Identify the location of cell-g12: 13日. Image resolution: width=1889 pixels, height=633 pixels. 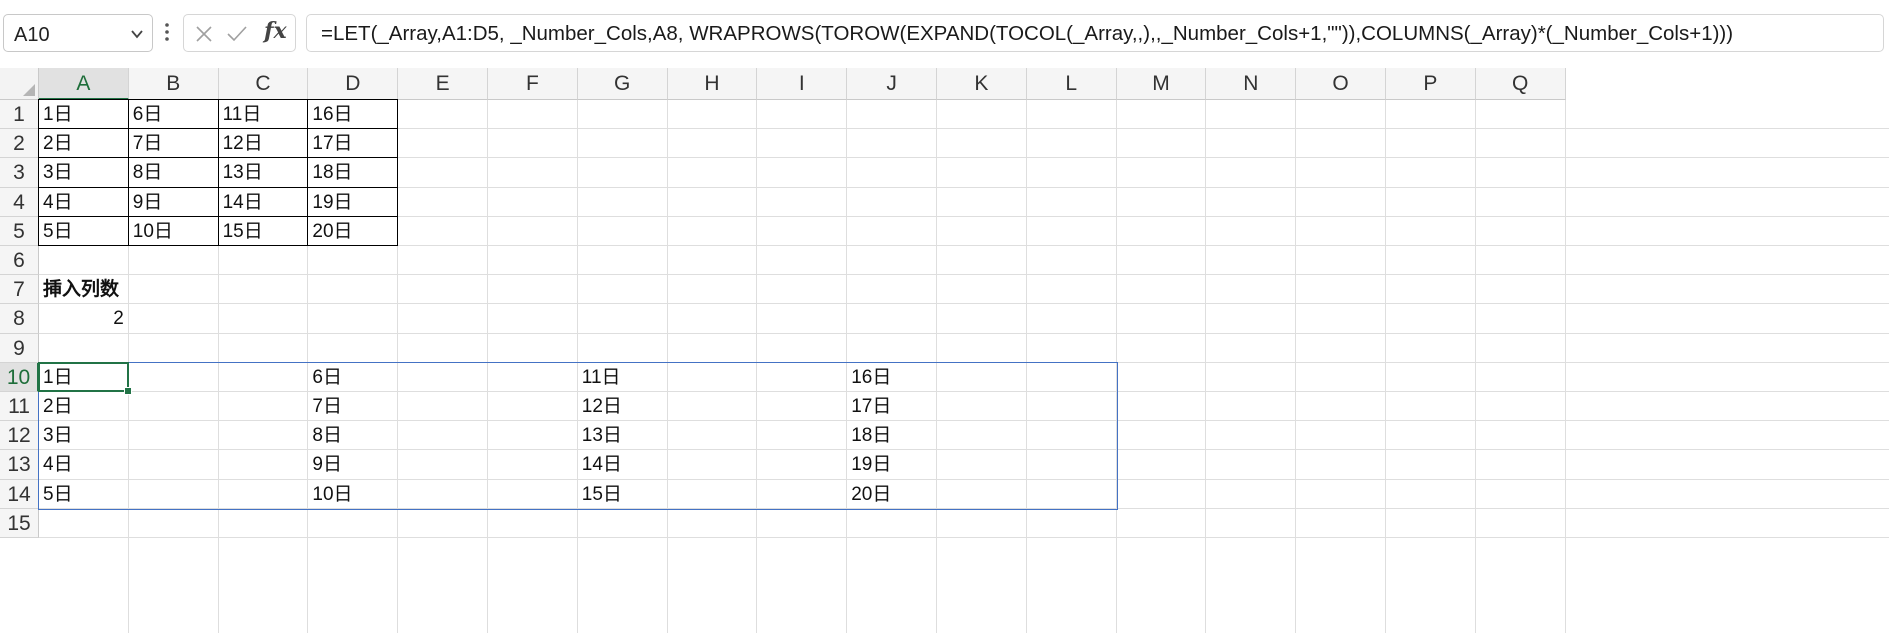
(623, 435).